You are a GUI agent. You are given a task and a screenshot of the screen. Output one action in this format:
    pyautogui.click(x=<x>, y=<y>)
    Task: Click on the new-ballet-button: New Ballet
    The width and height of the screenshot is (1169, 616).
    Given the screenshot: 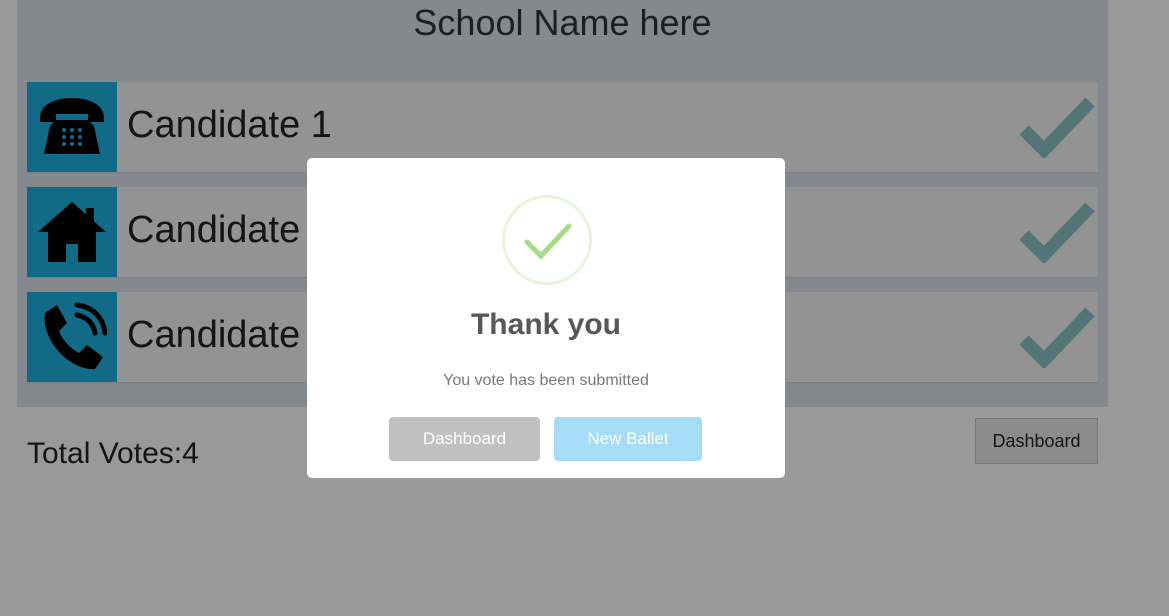 What is the action you would take?
    pyautogui.click(x=628, y=439)
    